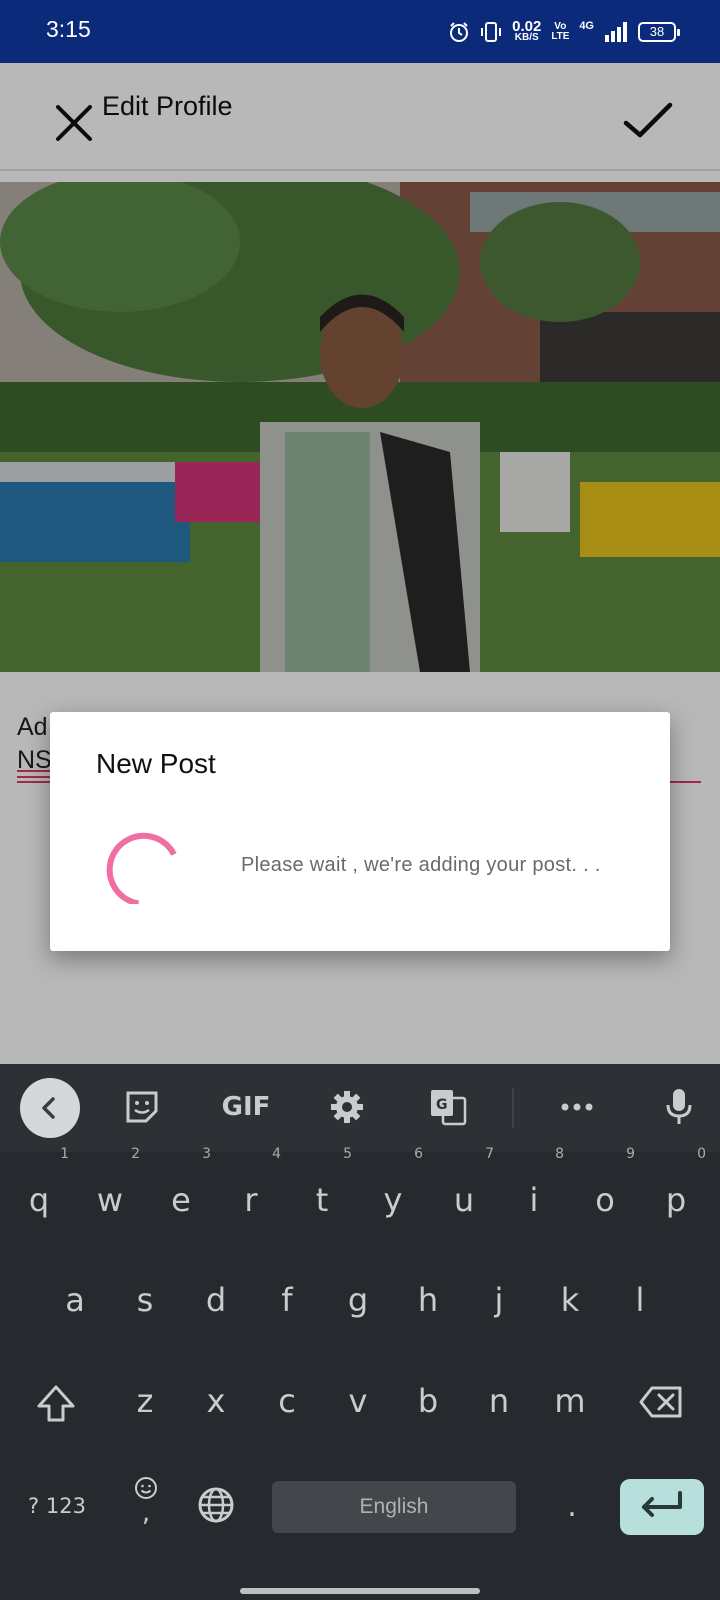 Image resolution: width=720 pixels, height=1600 pixels. I want to click on signal-icon, so click(616, 32).